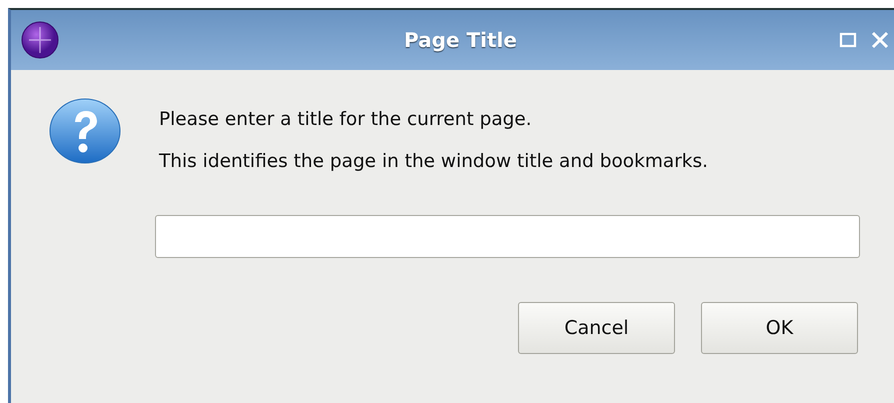  Describe the element at coordinates (85, 131) in the screenshot. I see `question-icon` at that location.